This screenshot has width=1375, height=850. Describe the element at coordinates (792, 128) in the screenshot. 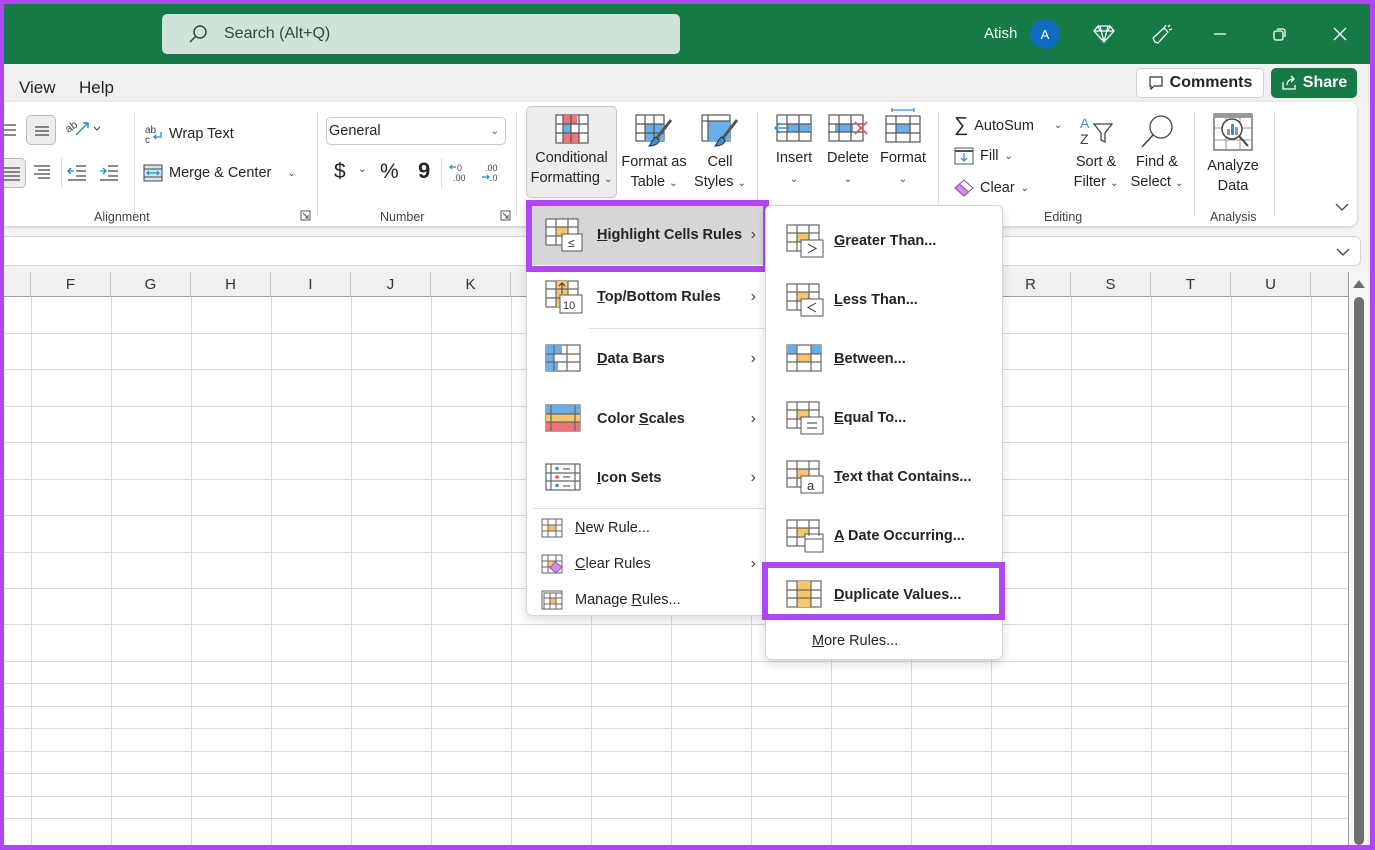

I see `insert-cells-icon` at that location.